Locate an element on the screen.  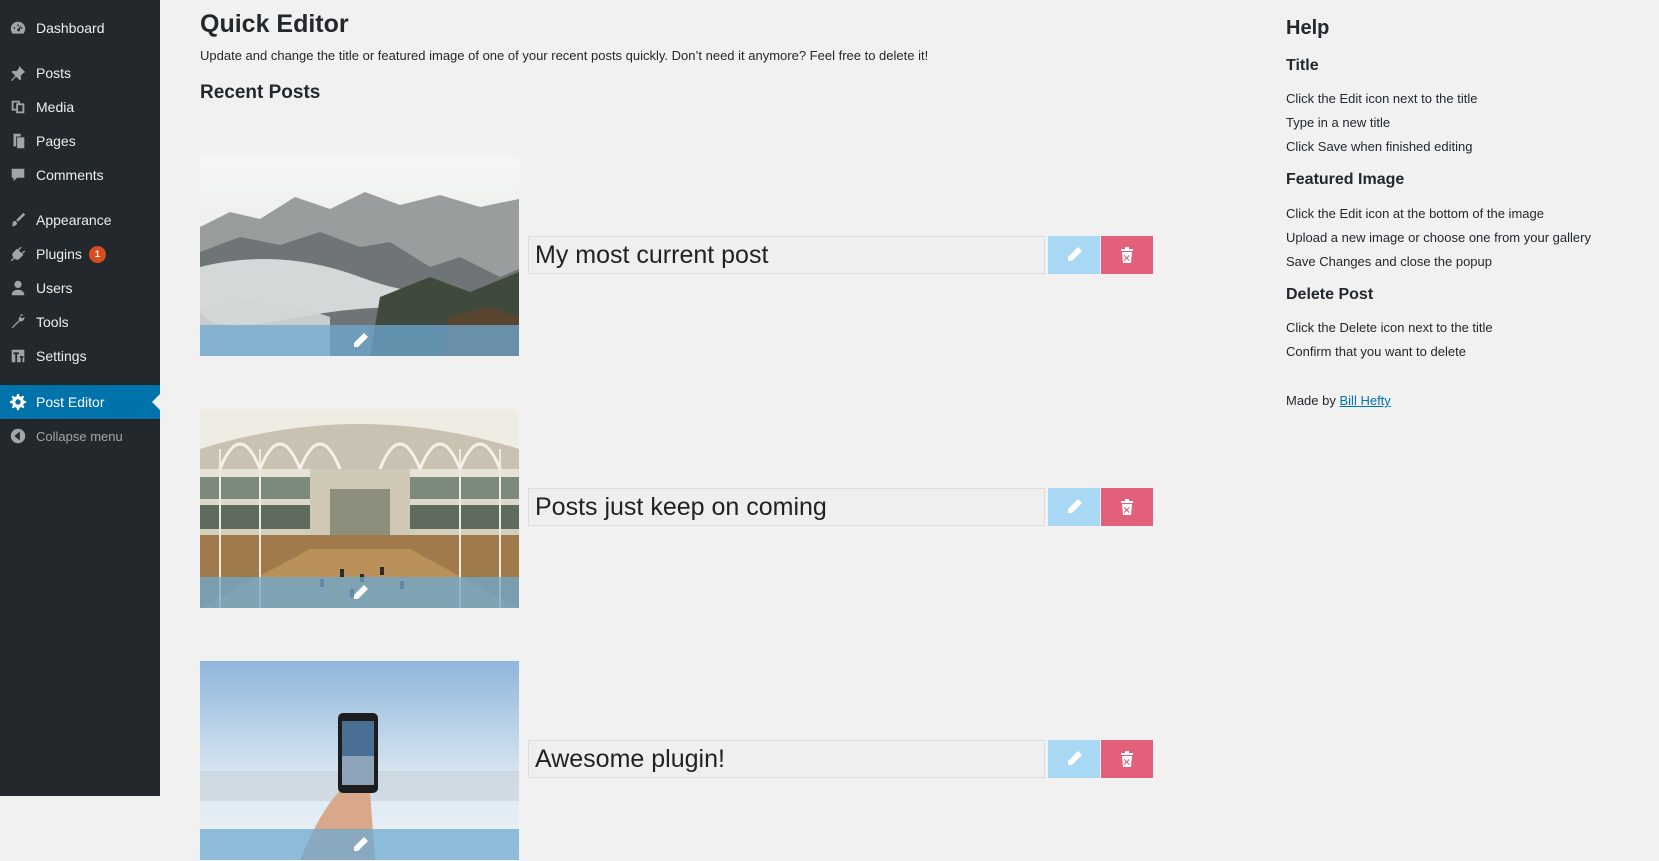
dashboard-icon is located at coordinates (18, 28).